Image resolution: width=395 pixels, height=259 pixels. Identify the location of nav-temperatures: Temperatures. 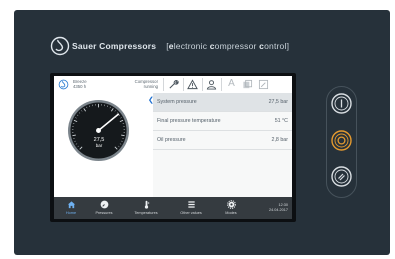
(146, 208).